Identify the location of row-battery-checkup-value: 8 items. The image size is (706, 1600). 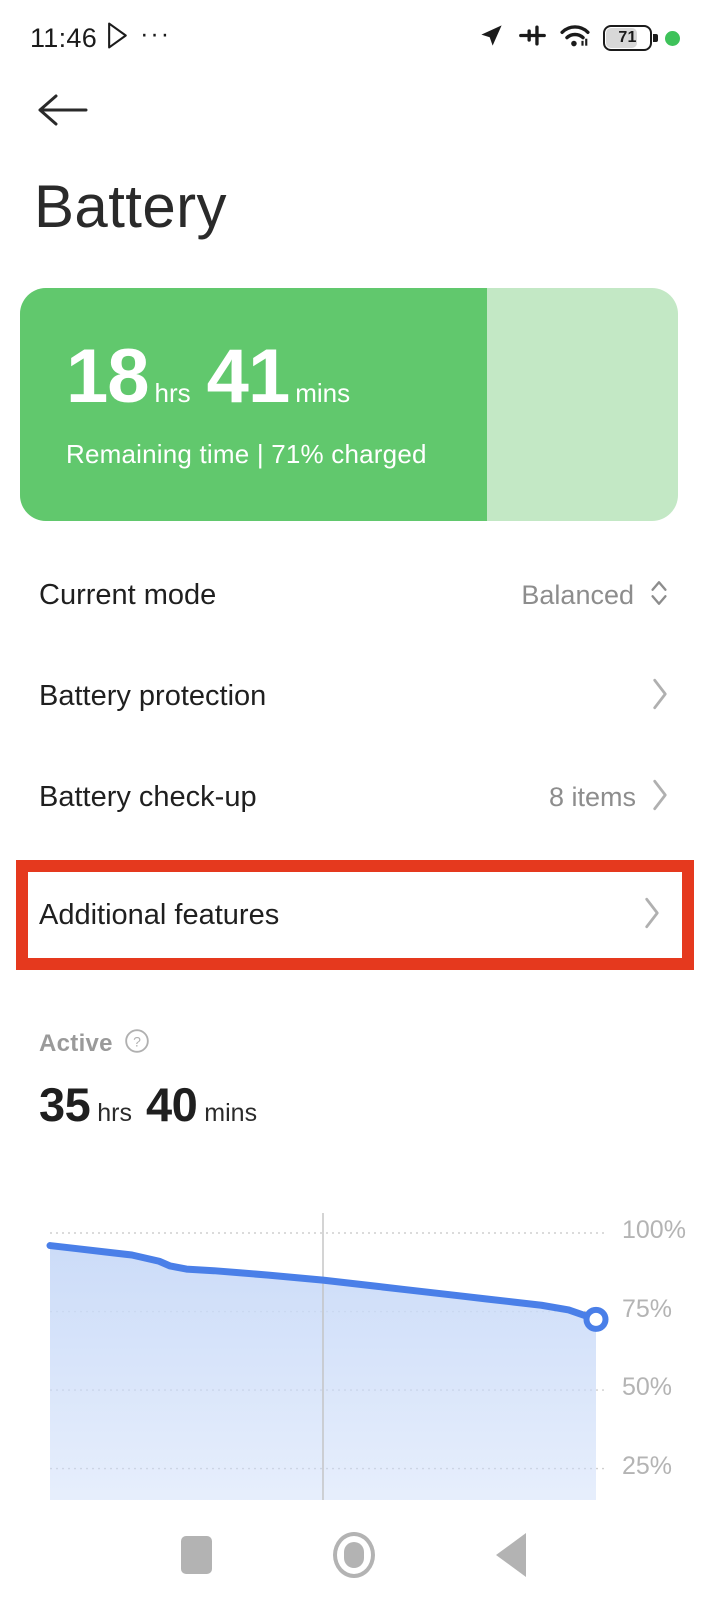
(592, 797).